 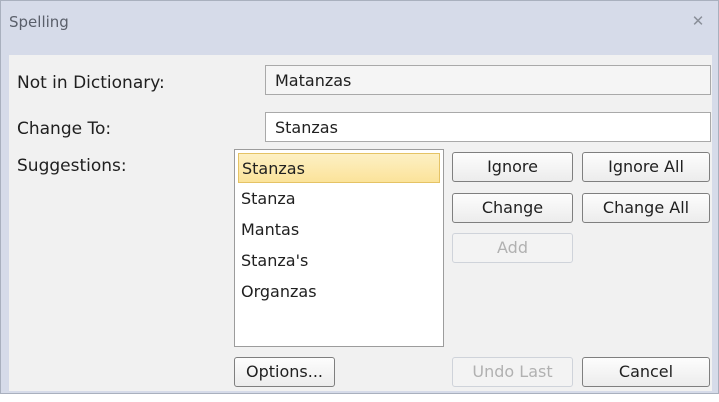 I want to click on suggestion-item-mantas: Mantas, so click(x=339, y=230).